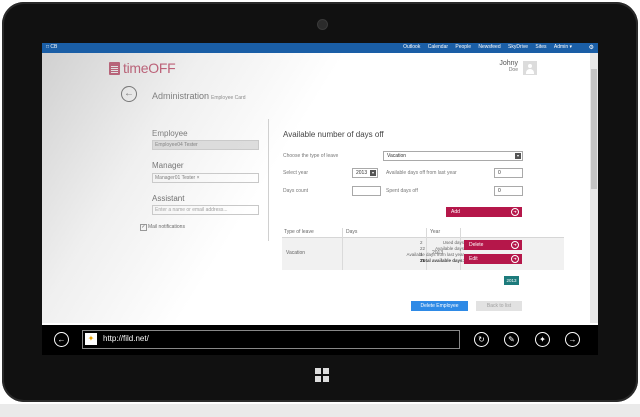  I want to click on browser-navbar: ← ✦ http://fild.net/ ↻ ✎ ✦ →, so click(320, 340).